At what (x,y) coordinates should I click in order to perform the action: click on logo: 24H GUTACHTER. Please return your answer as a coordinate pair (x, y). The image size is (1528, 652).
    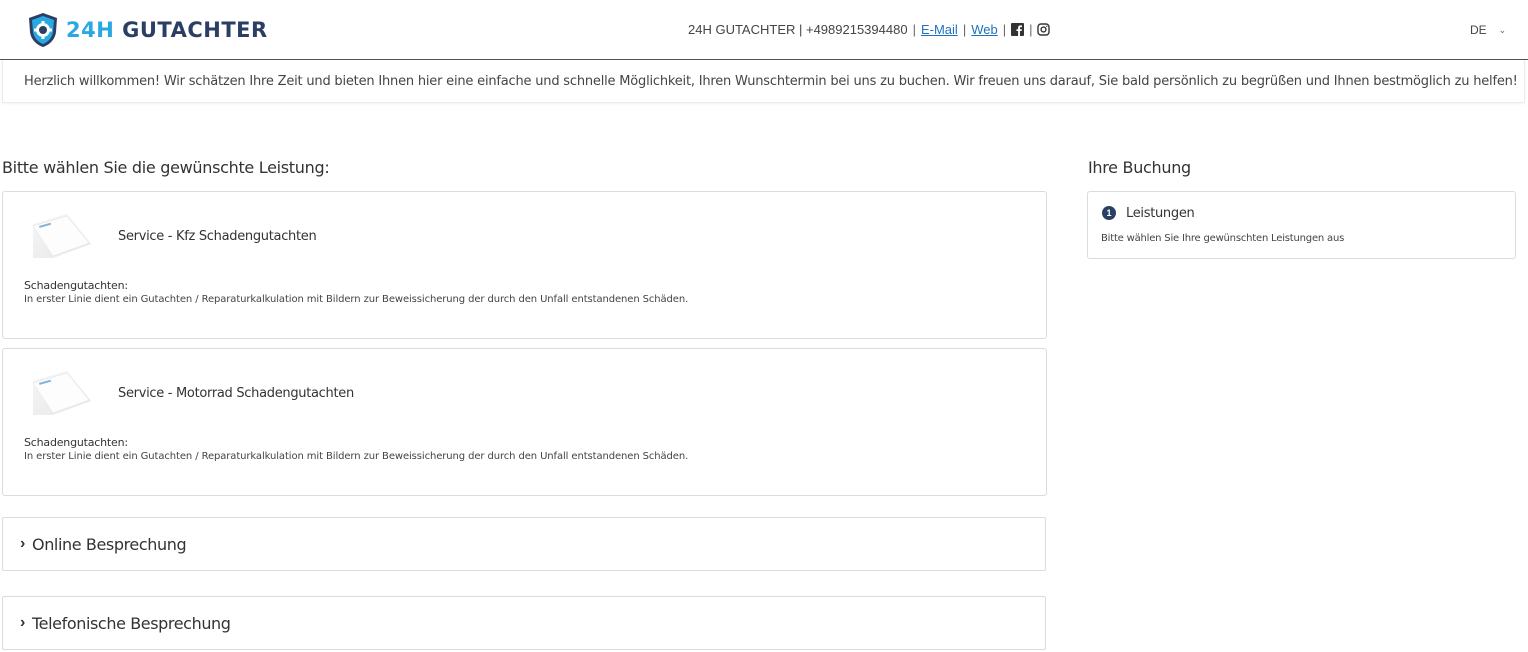
    Looking at the image, I should click on (147, 30).